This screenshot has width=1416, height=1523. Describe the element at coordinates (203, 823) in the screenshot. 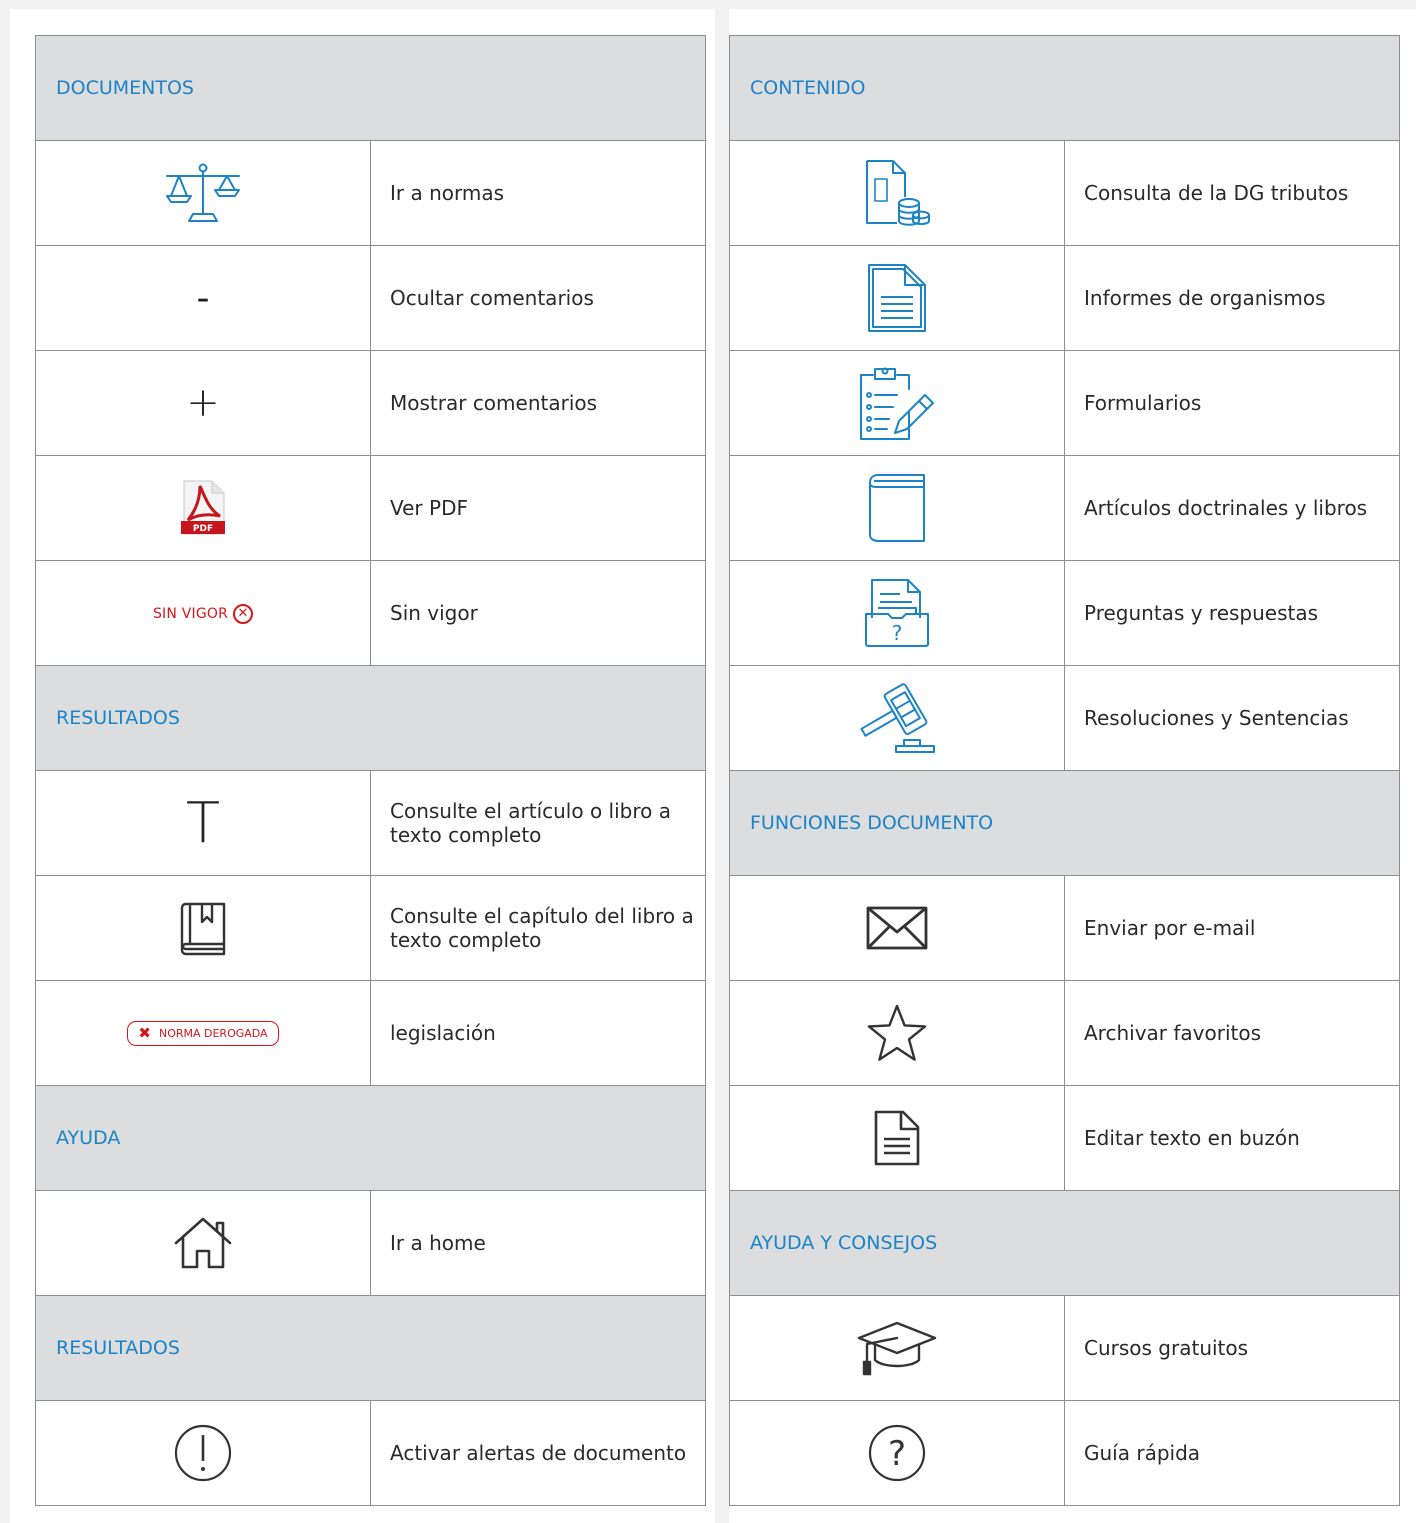

I see `icon-cell: T` at that location.